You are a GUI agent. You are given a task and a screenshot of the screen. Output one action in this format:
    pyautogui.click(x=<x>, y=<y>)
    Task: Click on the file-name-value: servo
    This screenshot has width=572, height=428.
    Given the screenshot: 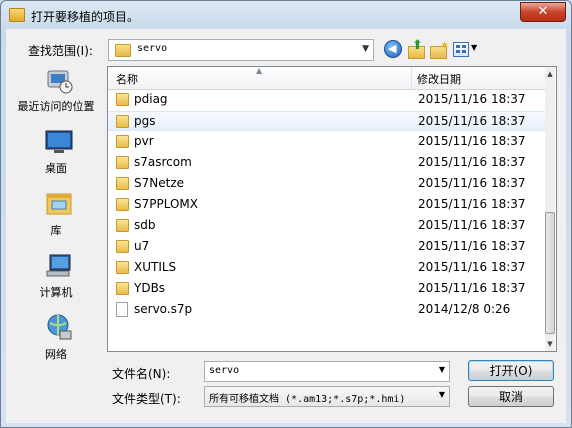 What is the action you would take?
    pyautogui.click(x=224, y=370)
    